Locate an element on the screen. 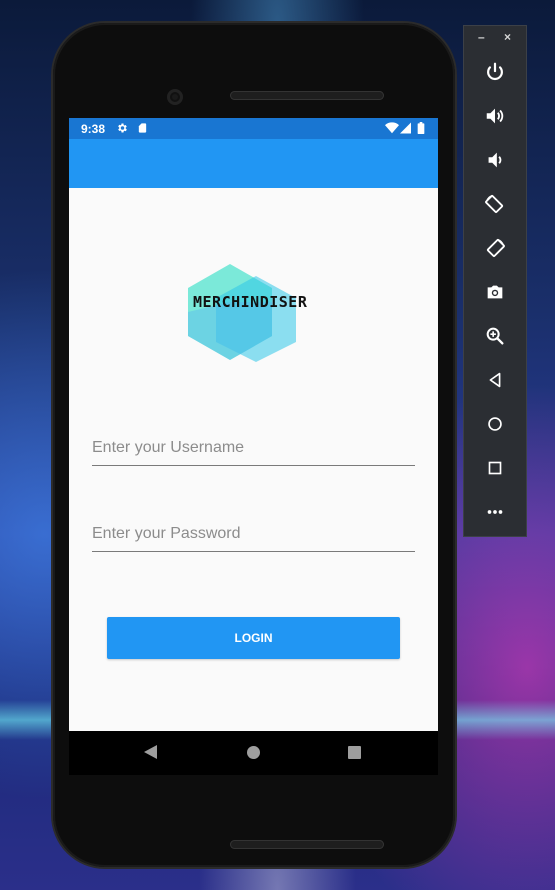 The image size is (555, 890). rotate-right-icon is located at coordinates (495, 248).